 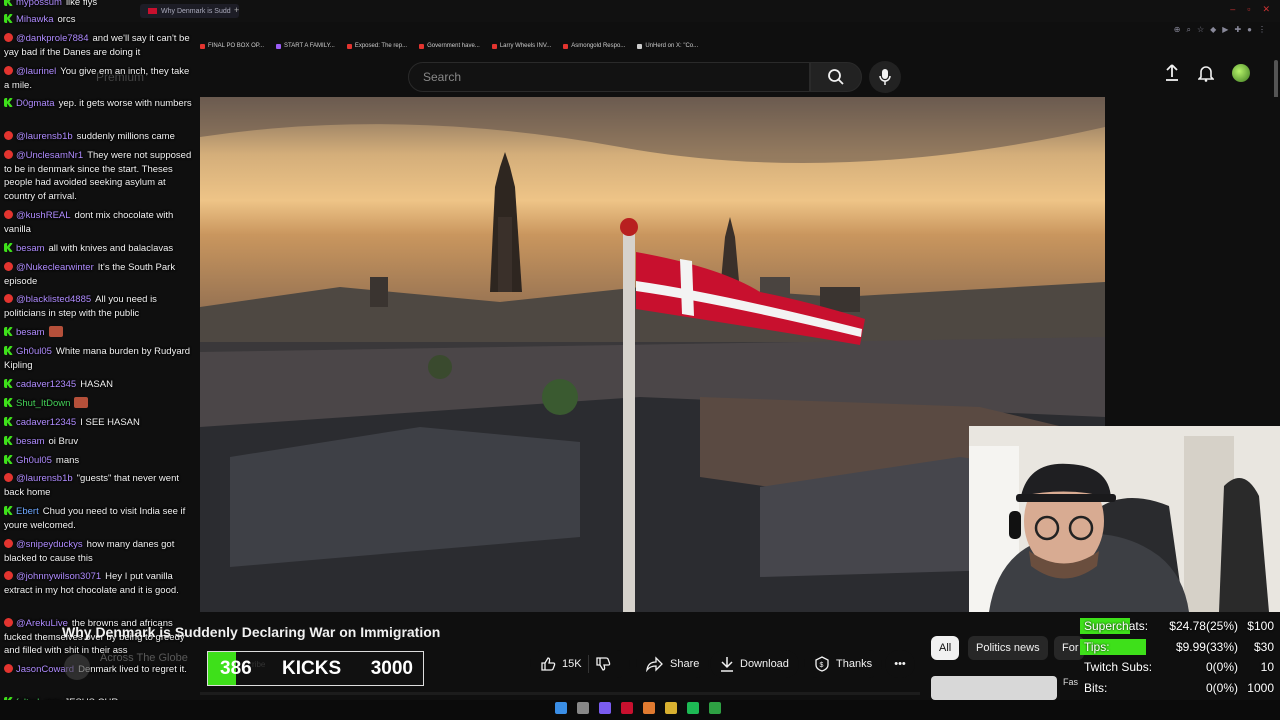 I want to click on twitch-app-icon, so click(x=605, y=708).